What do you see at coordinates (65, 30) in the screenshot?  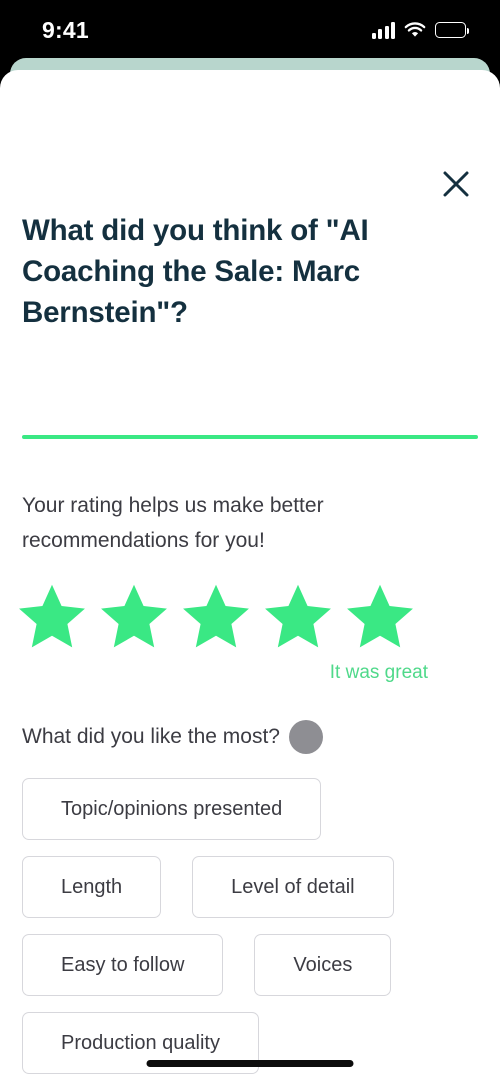 I see `status-bar-time: 9:41` at bounding box center [65, 30].